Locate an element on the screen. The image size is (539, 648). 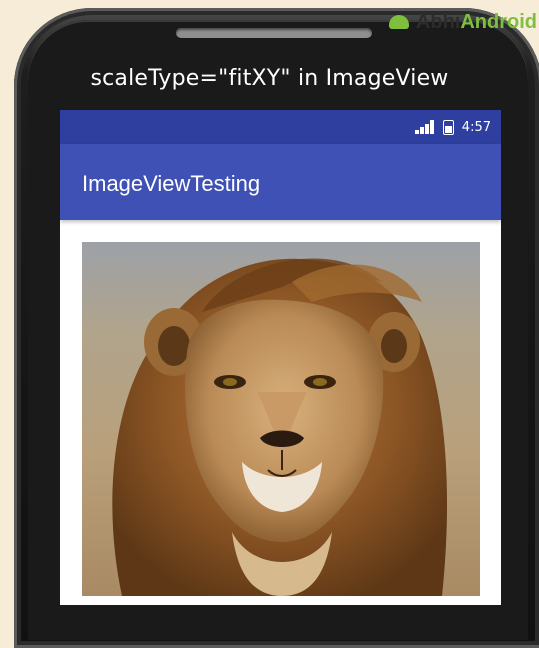
app-title: ImageViewTesting is located at coordinates (171, 183).